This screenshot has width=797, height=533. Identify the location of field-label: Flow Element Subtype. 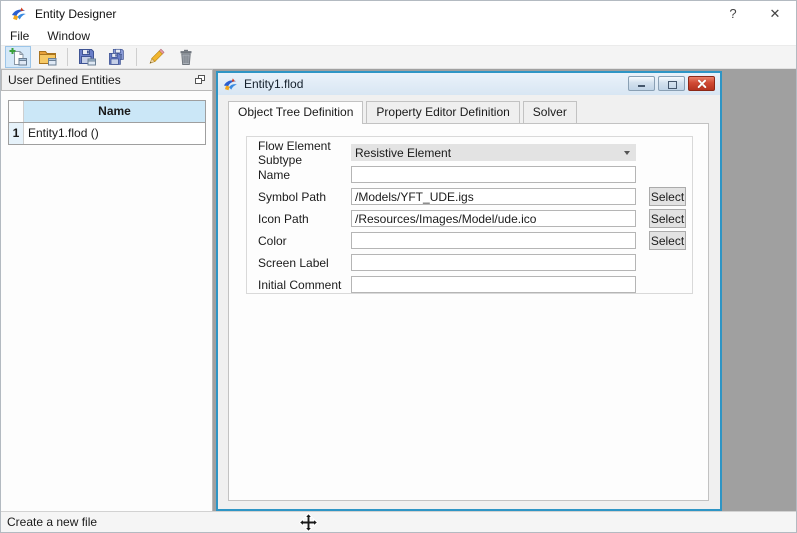
(294, 152).